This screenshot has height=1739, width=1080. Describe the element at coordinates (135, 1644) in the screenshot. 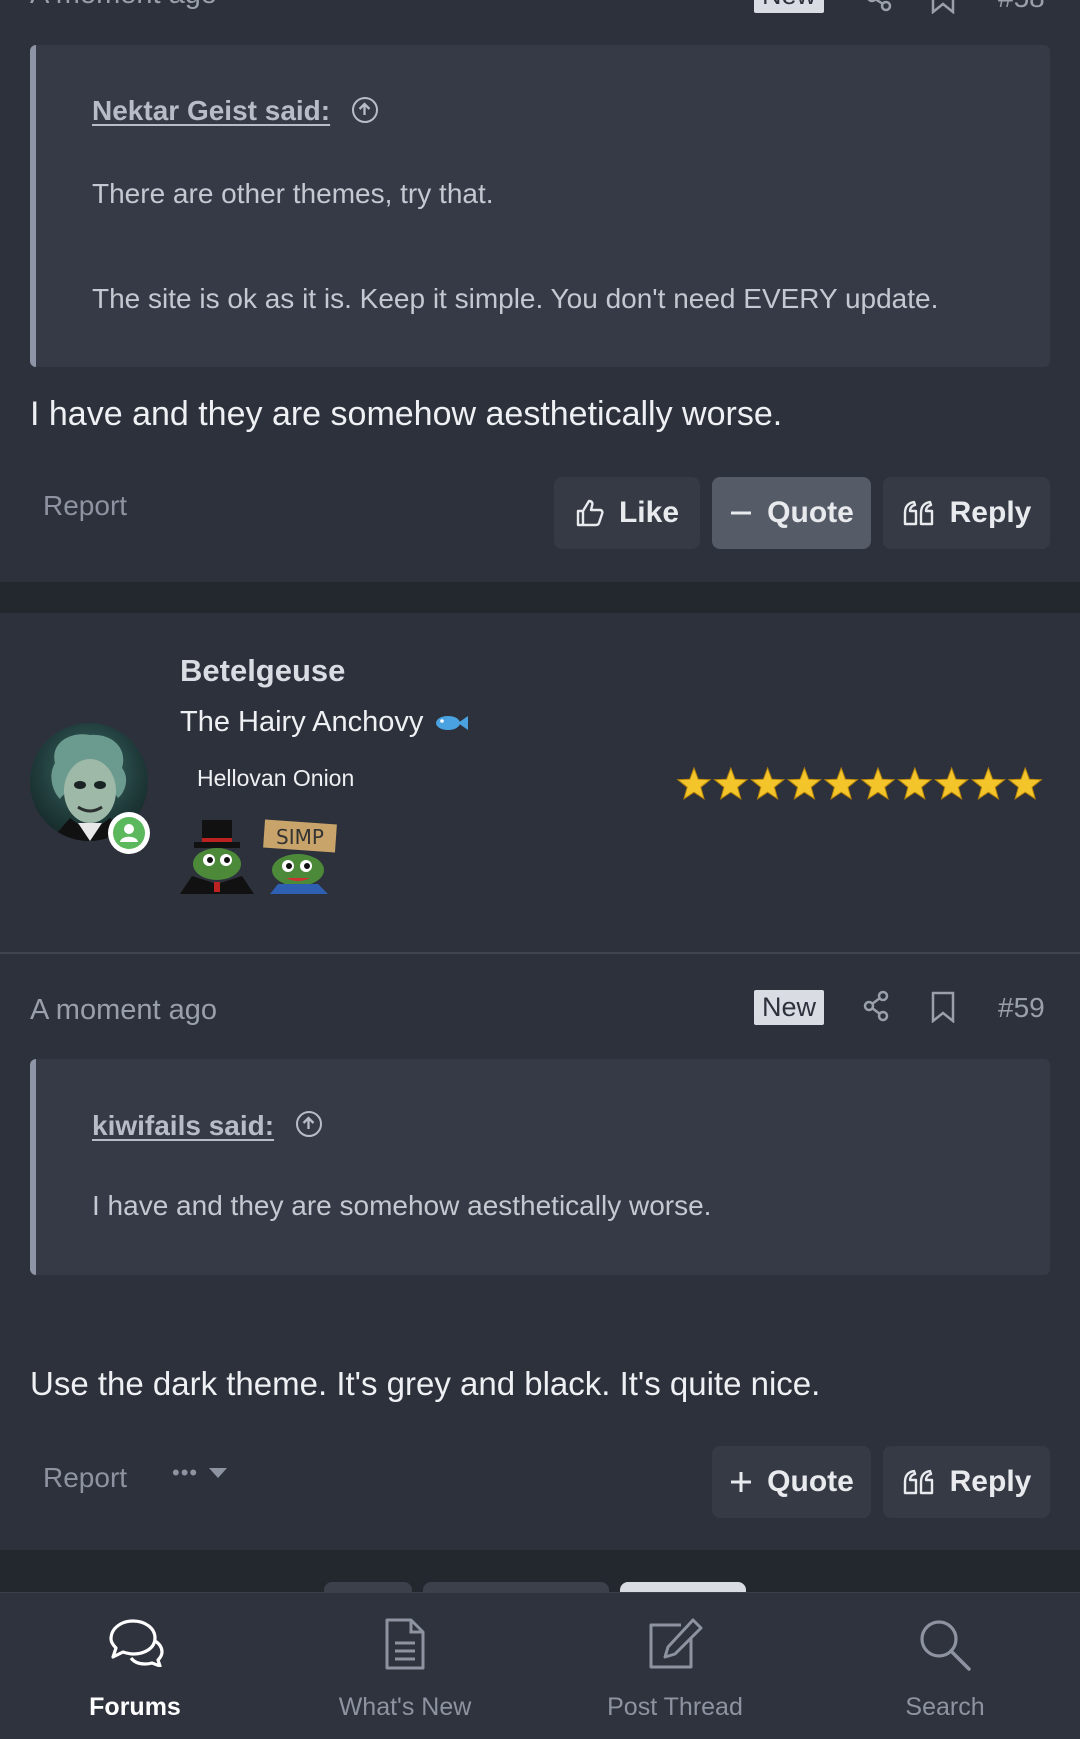

I see `chat-bubbles-icon` at that location.